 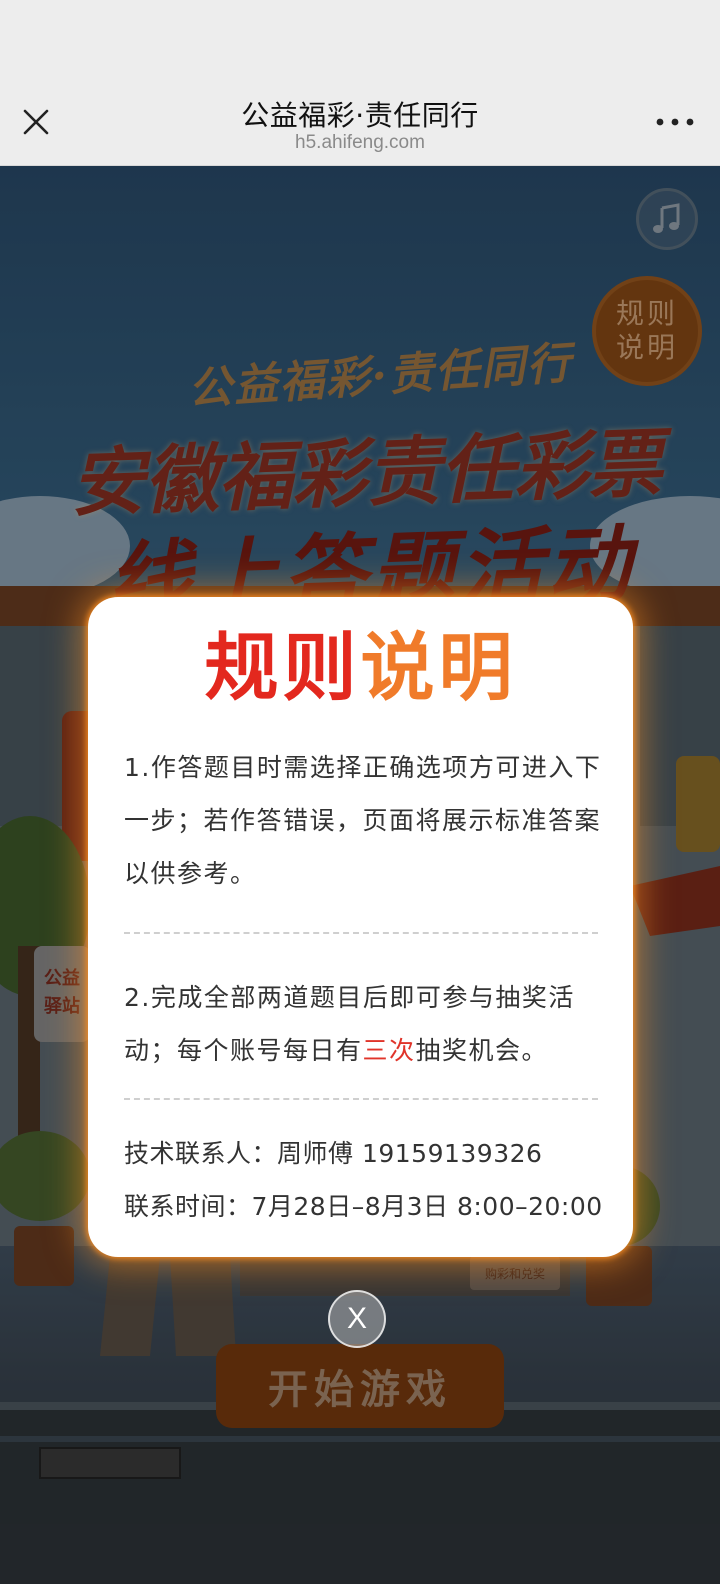 What do you see at coordinates (482, 1050) in the screenshot?
I see `rule-2-text-end: 抽奖机会。` at bounding box center [482, 1050].